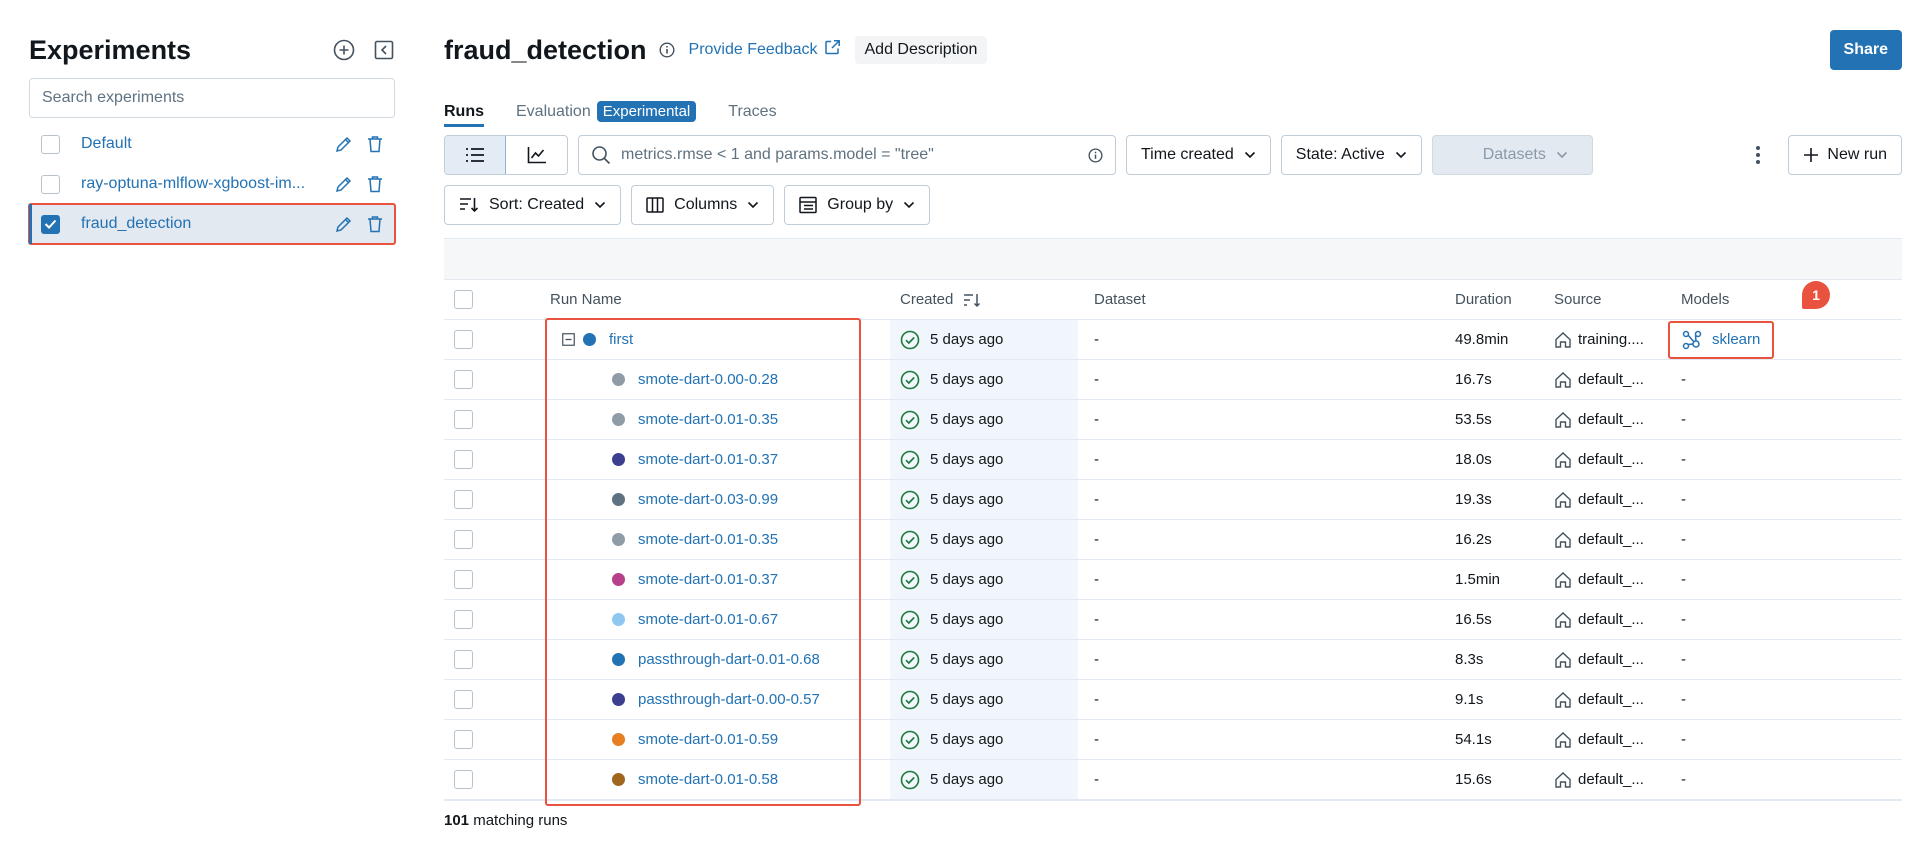 The image size is (1918, 858). What do you see at coordinates (1266, 299) in the screenshot?
I see `header-dataset: Dataset` at bounding box center [1266, 299].